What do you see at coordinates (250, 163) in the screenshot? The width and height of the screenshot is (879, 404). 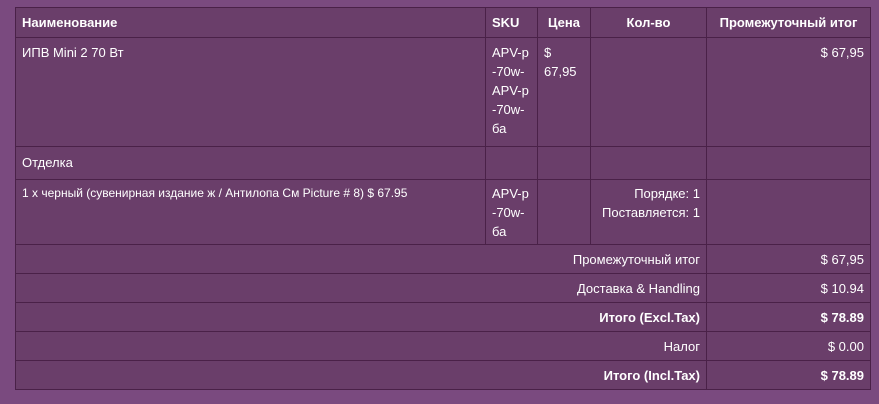 I see `section-label: Отделка` at bounding box center [250, 163].